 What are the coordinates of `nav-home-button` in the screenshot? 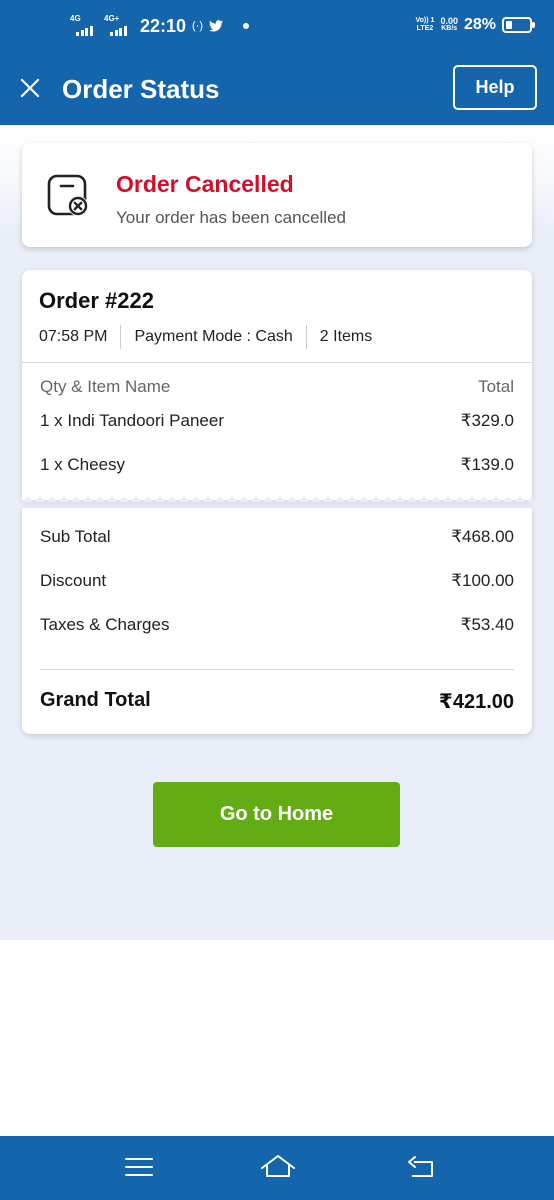 It's located at (277, 1167).